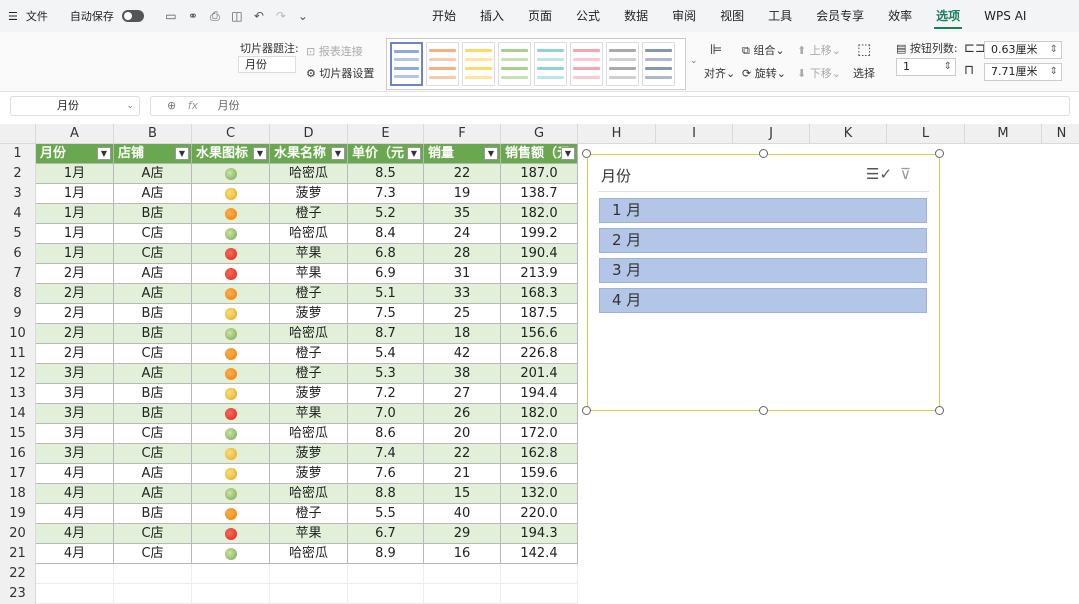 Image resolution: width=1079 pixels, height=604 pixels. Describe the element at coordinates (539, 254) in the screenshot. I see `table-cell: 190.4` at that location.